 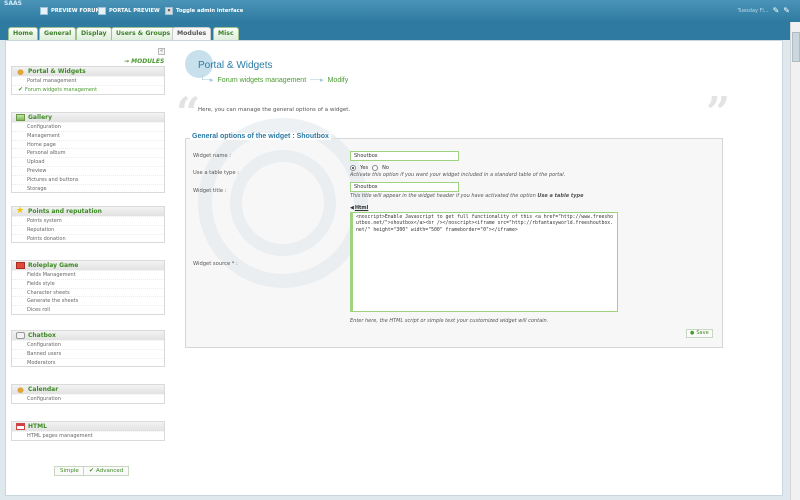 What do you see at coordinates (88, 353) in the screenshot?
I see `sidebar-item: Banned users` at bounding box center [88, 353].